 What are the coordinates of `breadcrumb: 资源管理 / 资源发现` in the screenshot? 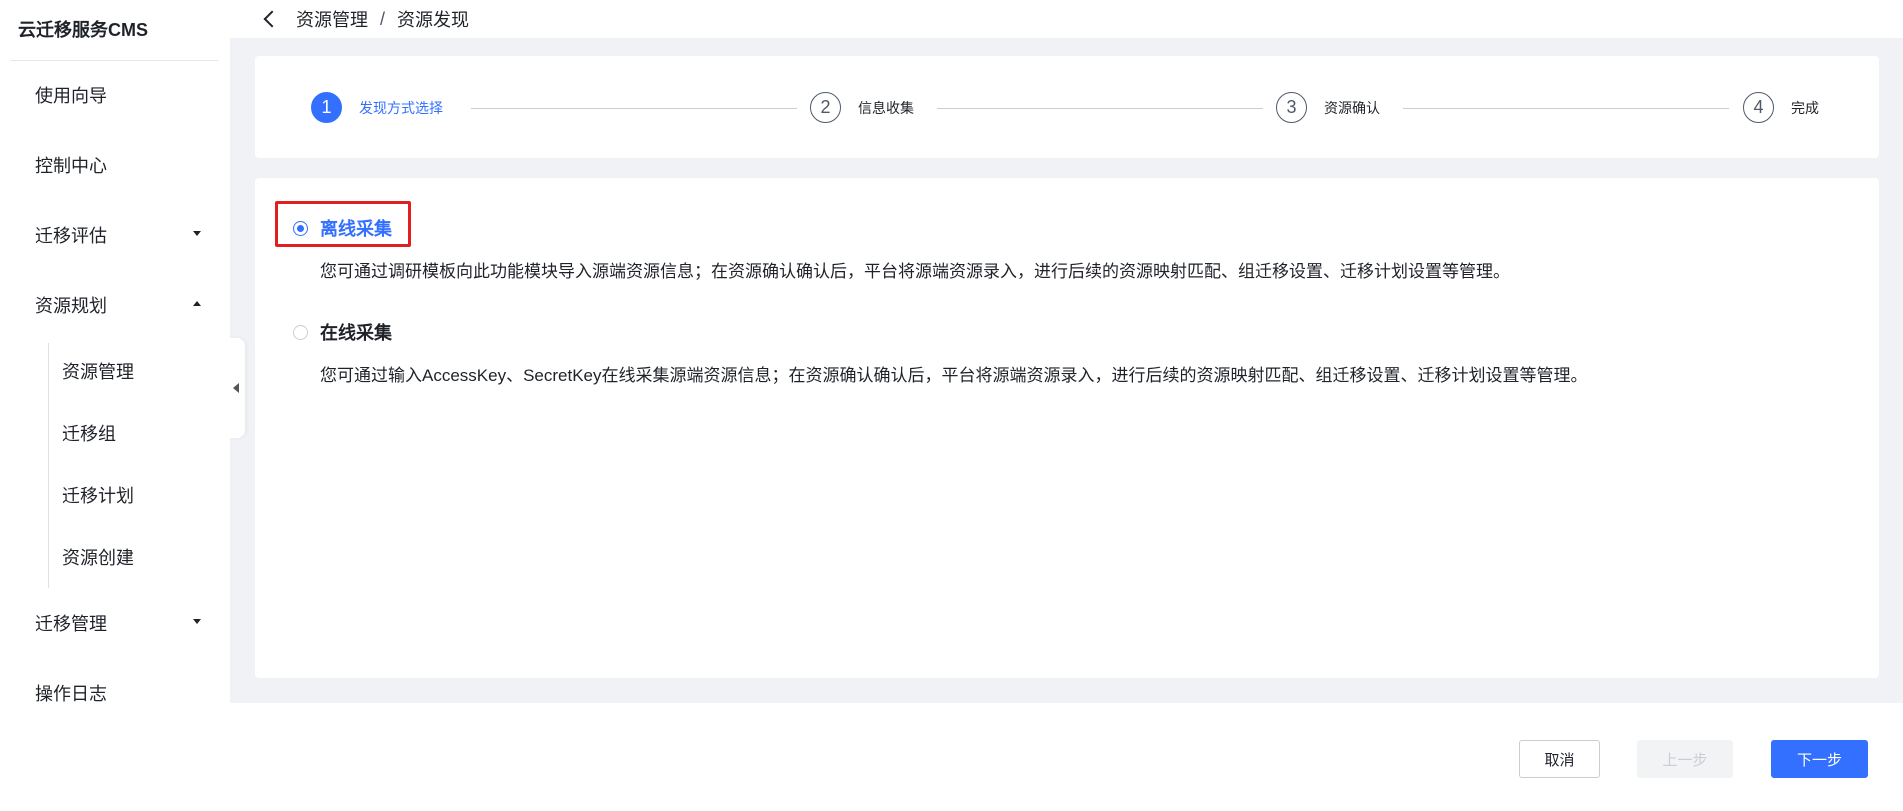 It's located at (1066, 19).